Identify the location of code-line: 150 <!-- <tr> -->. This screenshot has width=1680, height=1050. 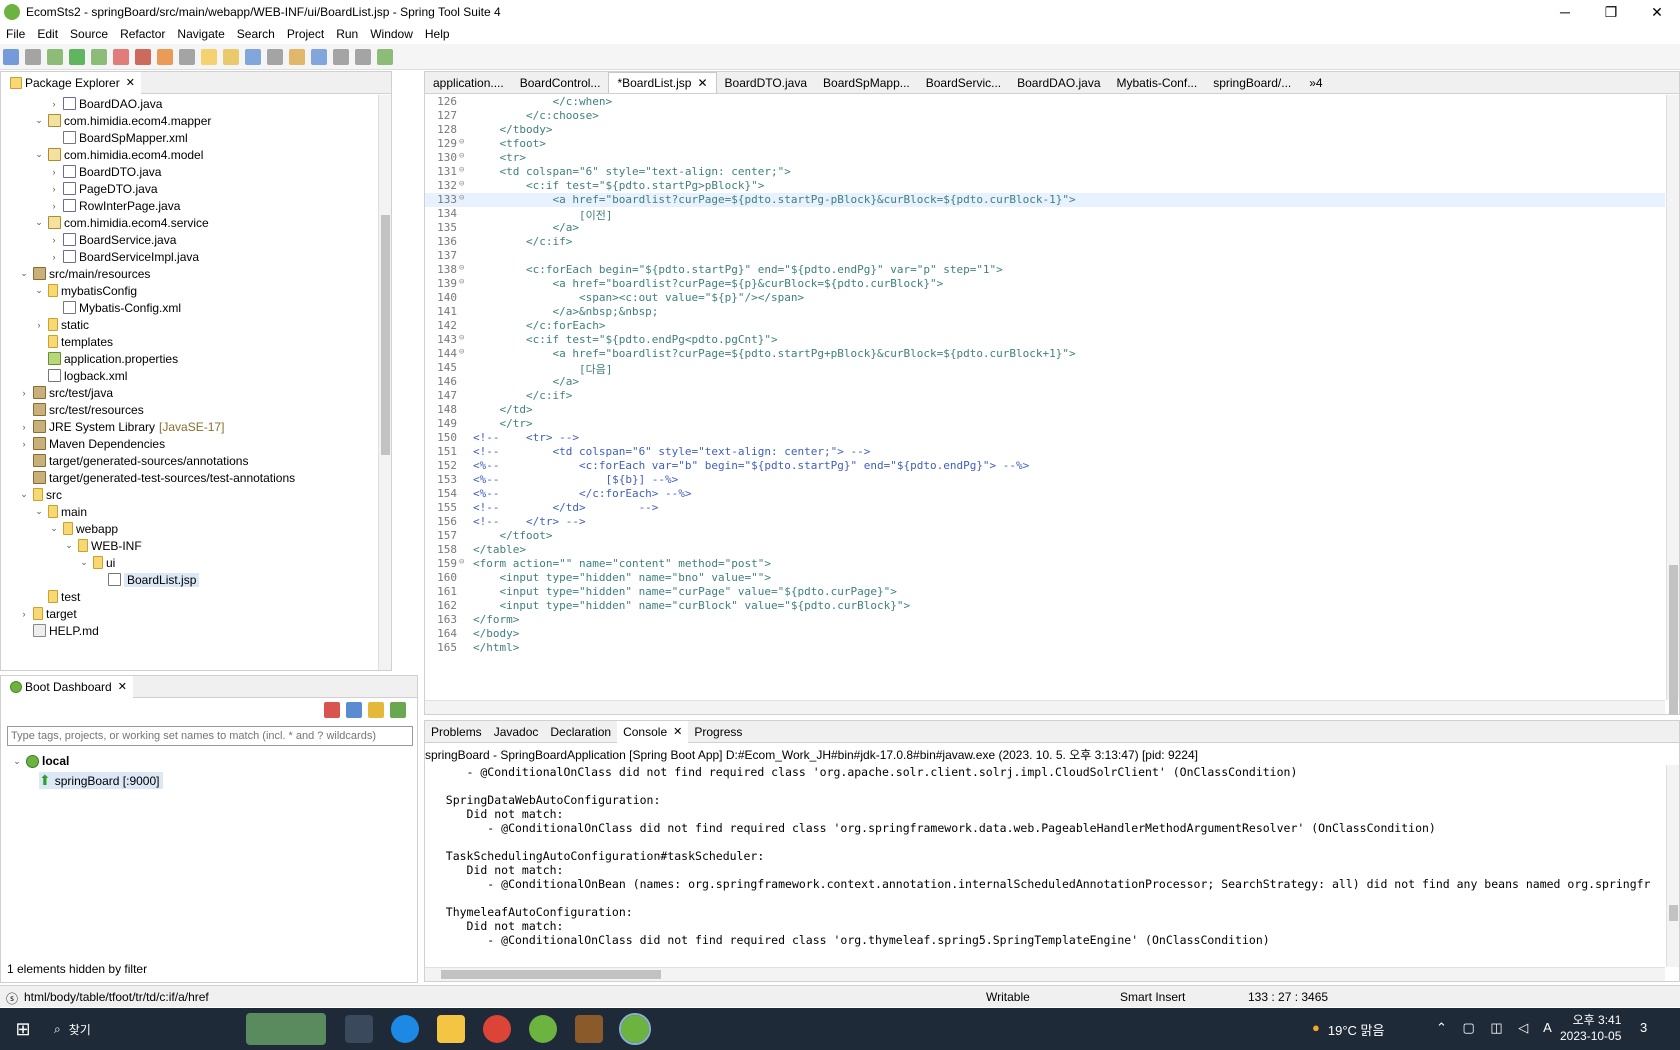
(1045, 438).